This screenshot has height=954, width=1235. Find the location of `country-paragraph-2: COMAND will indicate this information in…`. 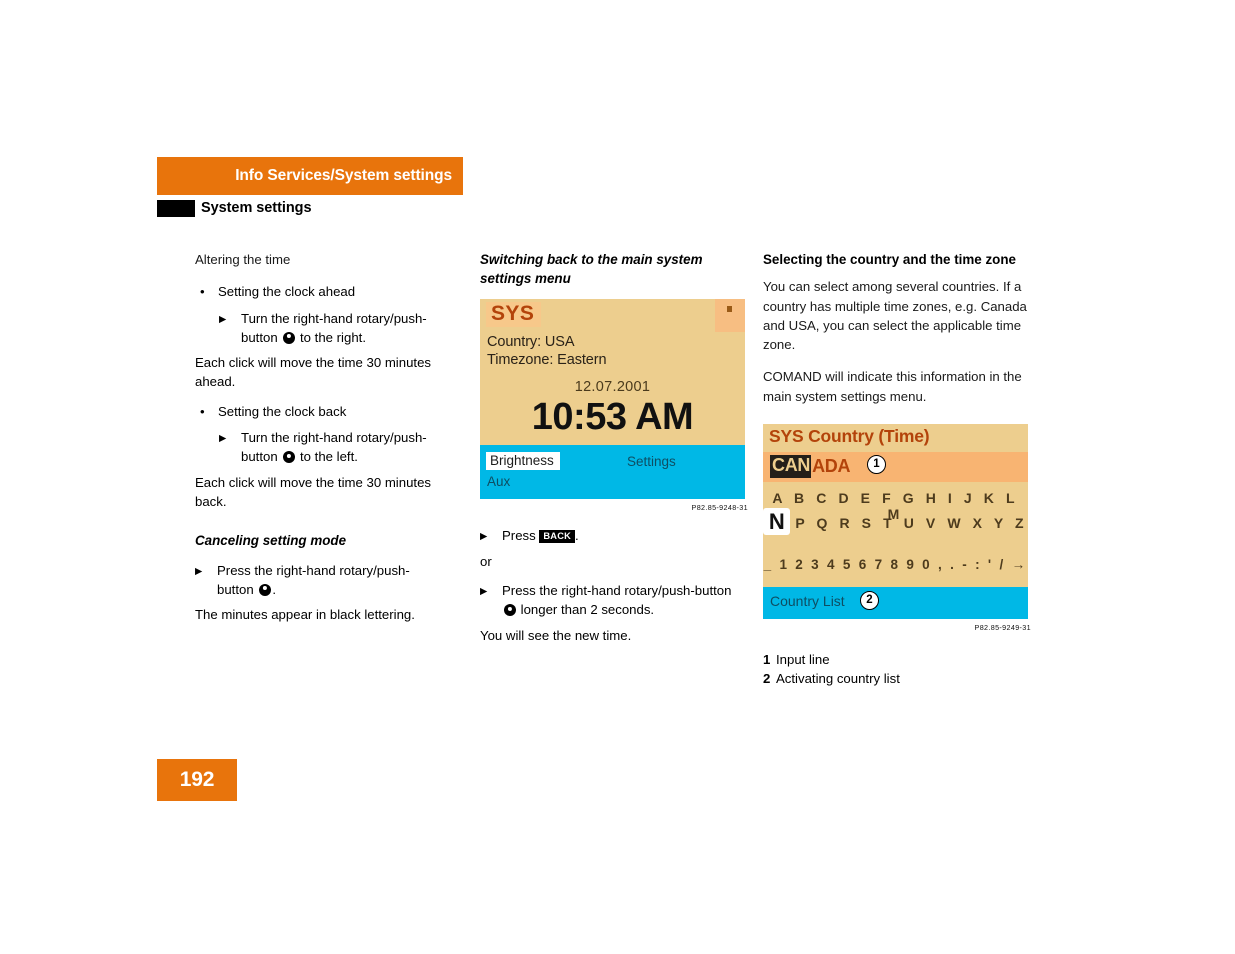

country-paragraph-2: COMAND will indicate this information in… is located at coordinates (892, 386).